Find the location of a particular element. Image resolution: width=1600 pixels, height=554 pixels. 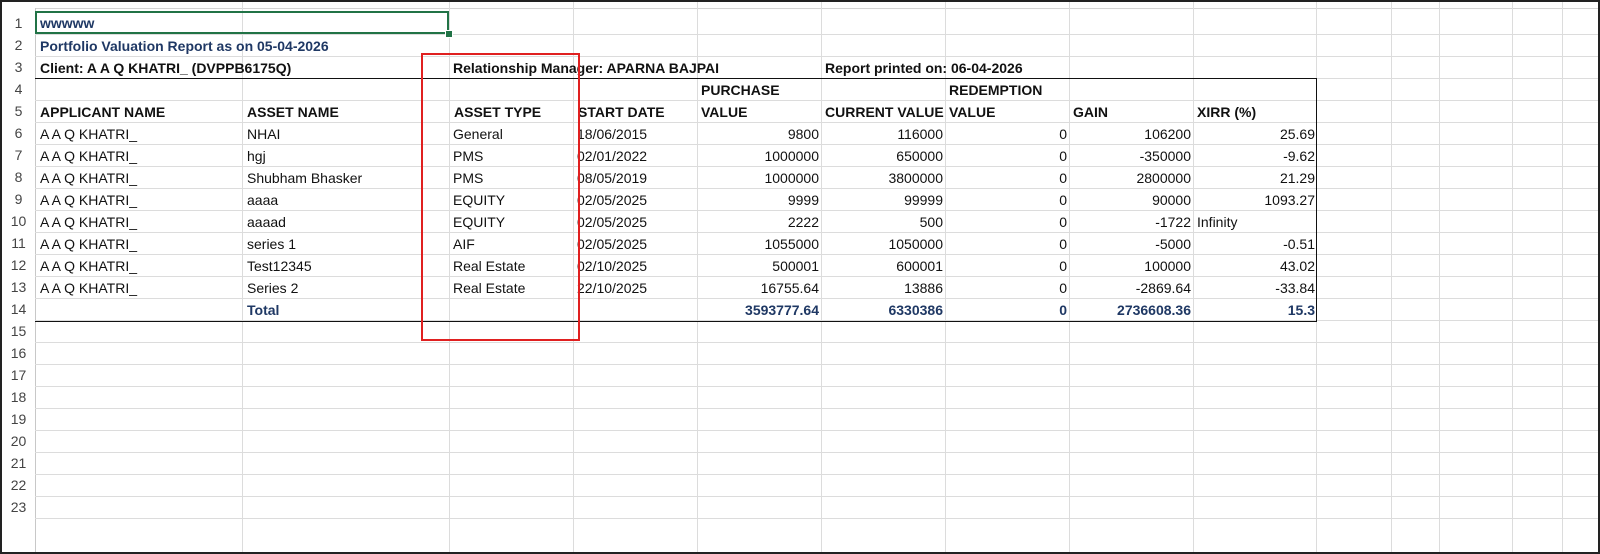

row-number: 15 is located at coordinates (18, 331).